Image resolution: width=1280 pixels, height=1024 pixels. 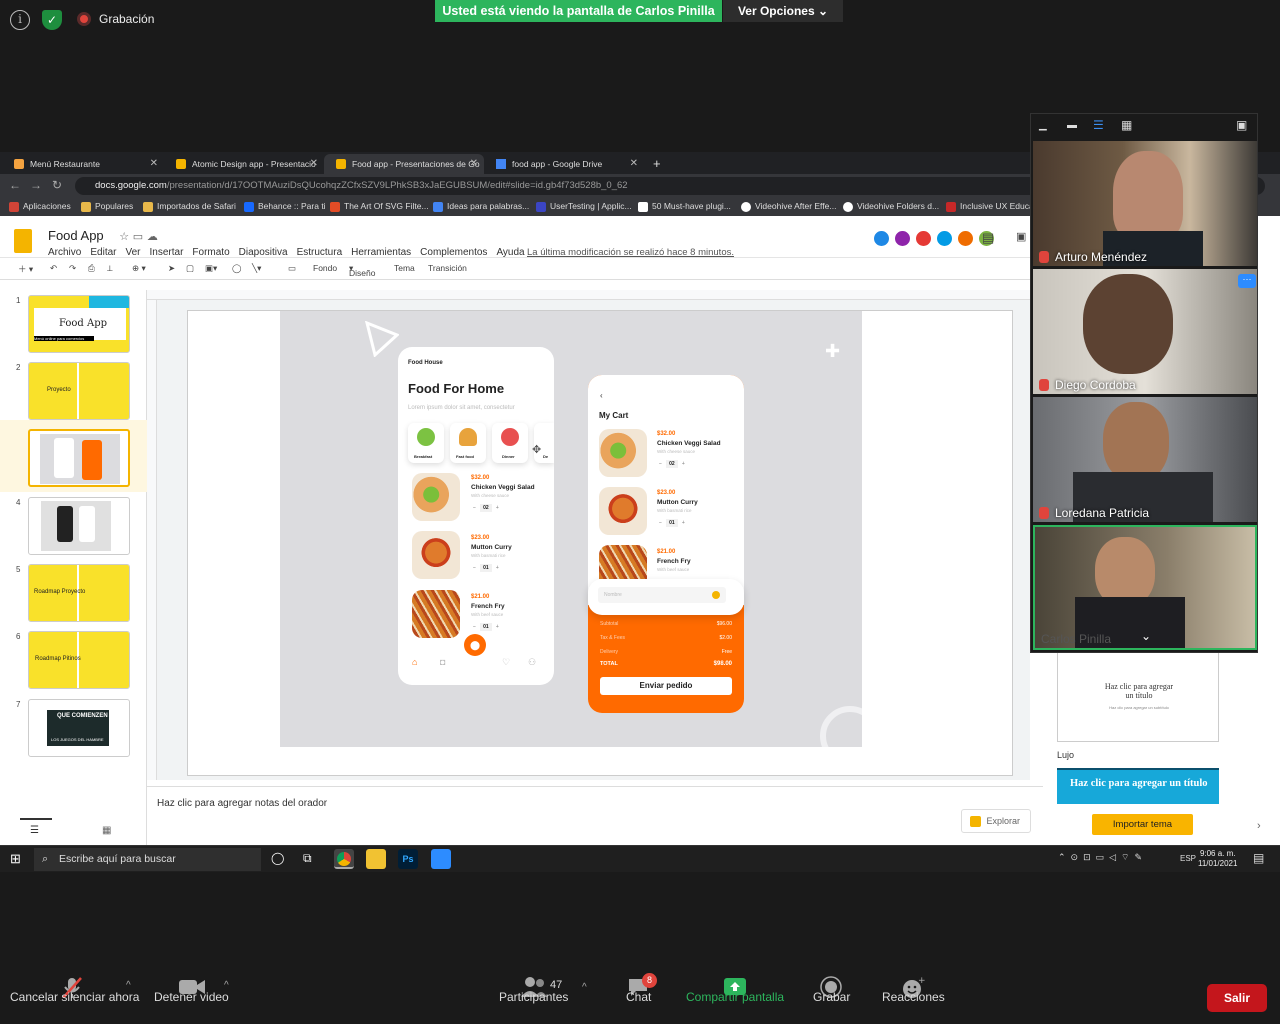 I want to click on present-icon: ▣, so click(x=1021, y=236).